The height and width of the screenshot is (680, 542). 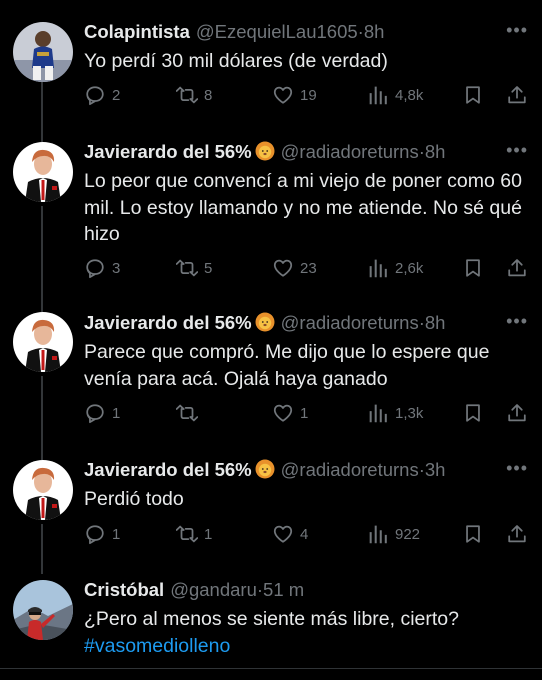 I want to click on retweet-count: 8, so click(x=208, y=95).